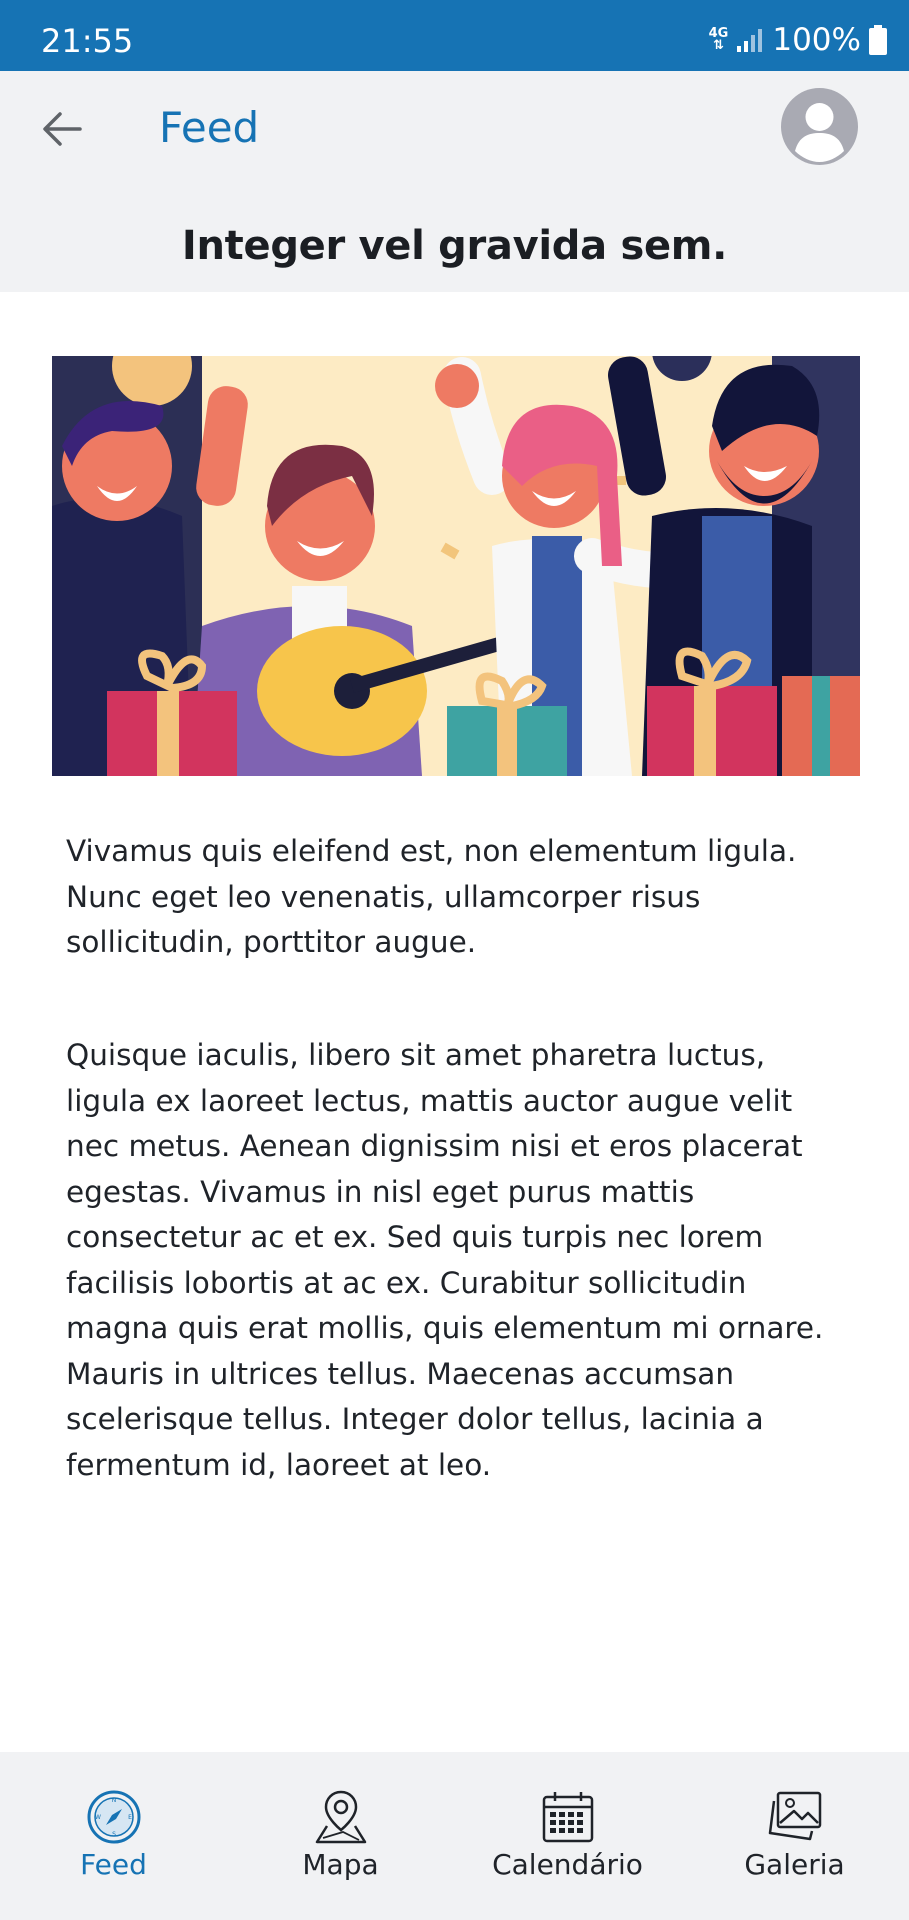  What do you see at coordinates (454, 181) in the screenshot?
I see `app-header: Feed Integer vel gravida sem.` at bounding box center [454, 181].